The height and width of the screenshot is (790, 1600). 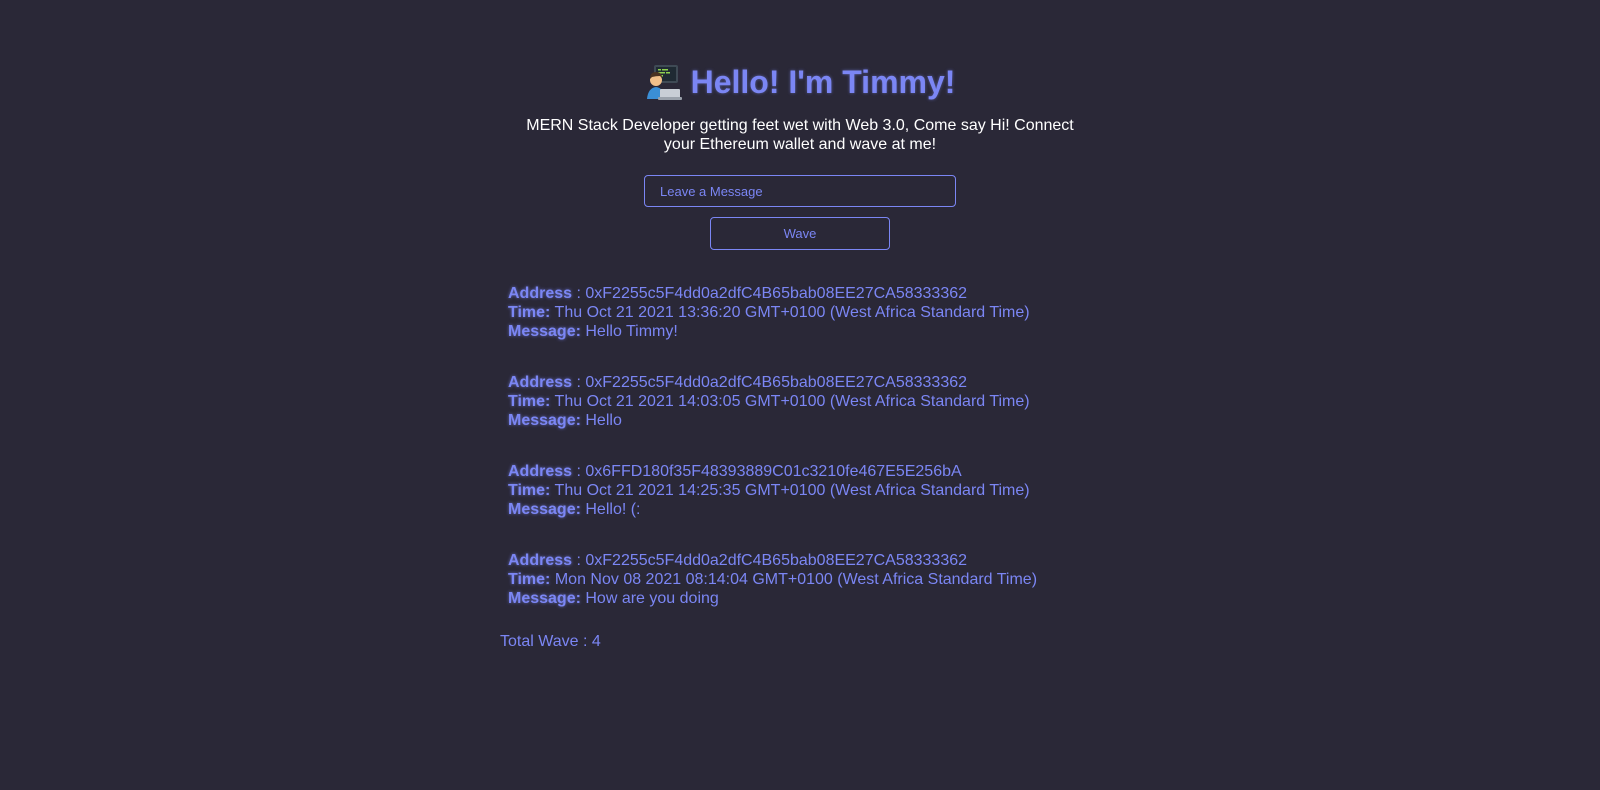 I want to click on wave-message-row: Message: Hello, so click(x=808, y=420).